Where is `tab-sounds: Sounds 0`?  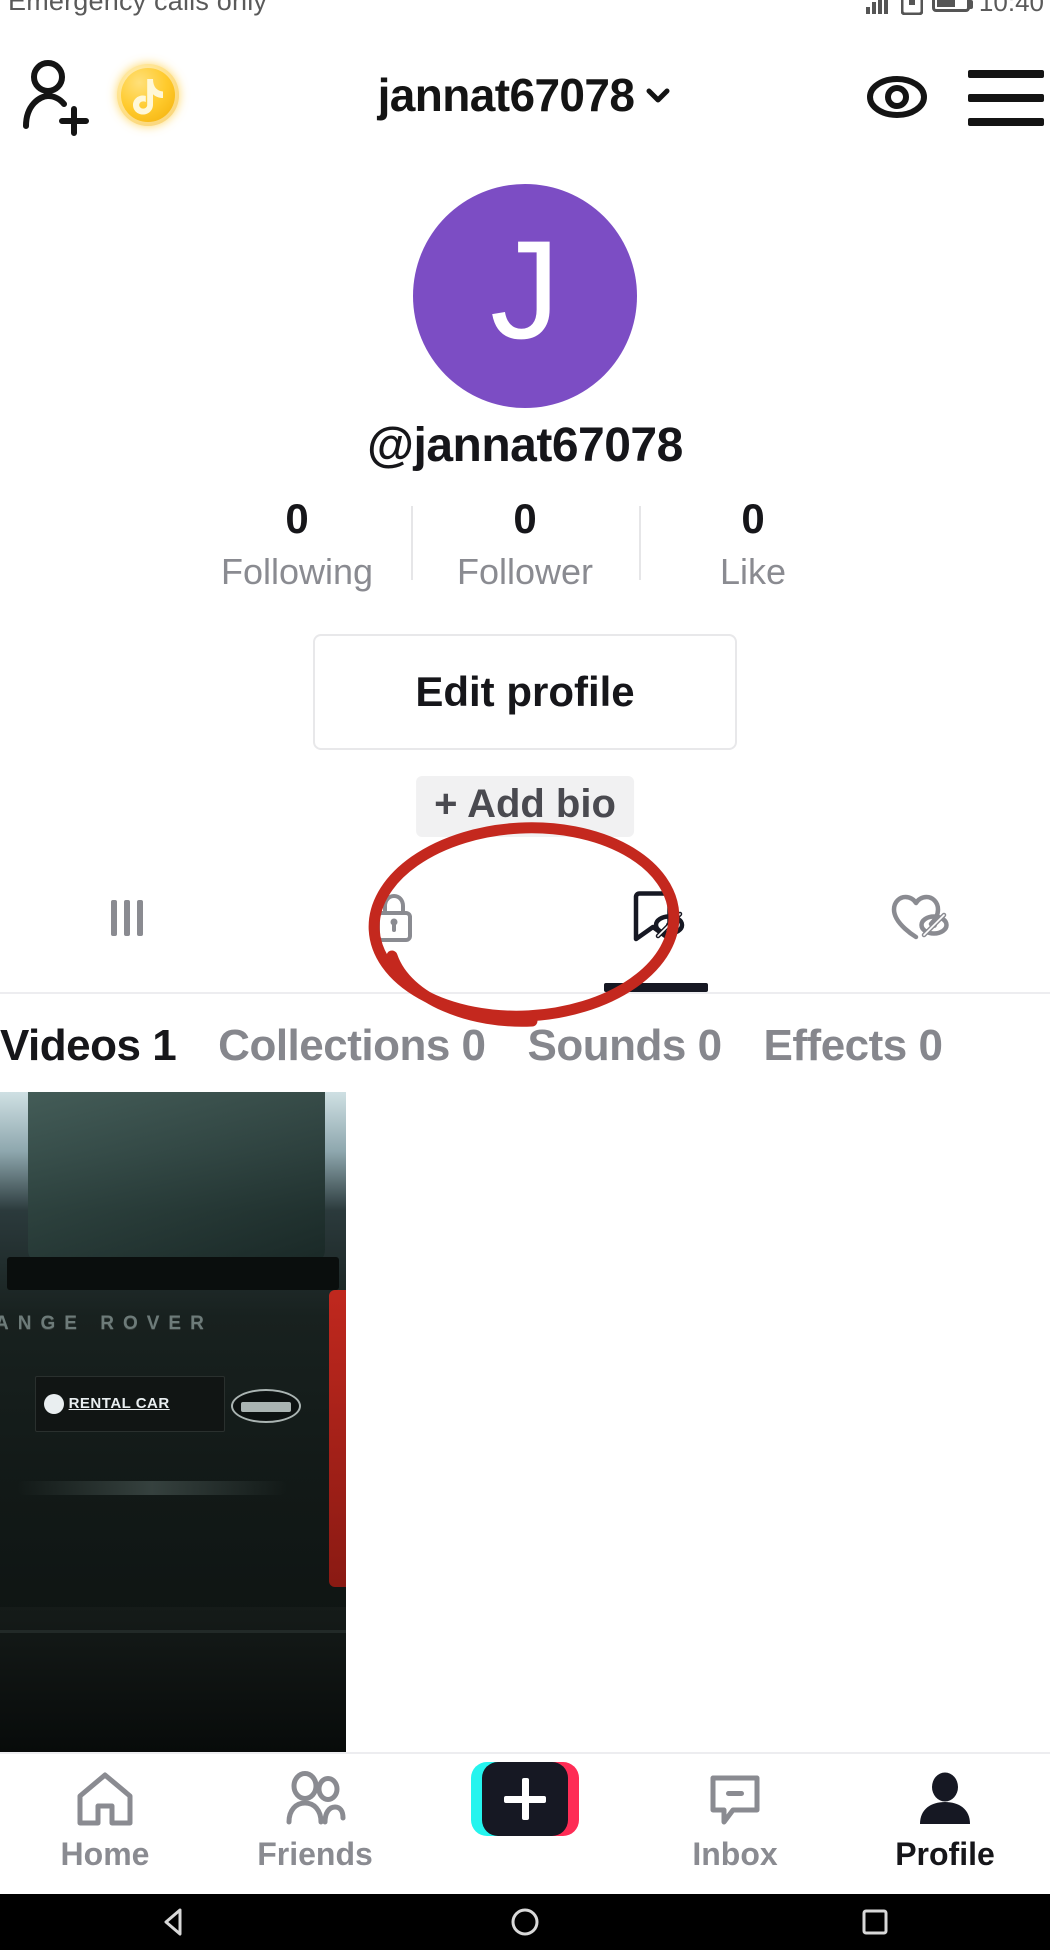 tab-sounds: Sounds 0 is located at coordinates (625, 1046).